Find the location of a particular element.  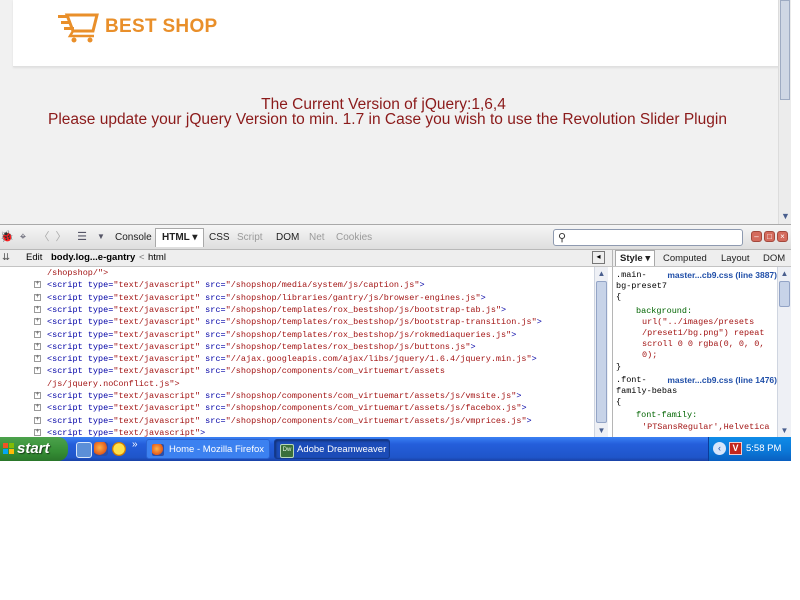

tab-dom: DOM is located at coordinates (287, 237).